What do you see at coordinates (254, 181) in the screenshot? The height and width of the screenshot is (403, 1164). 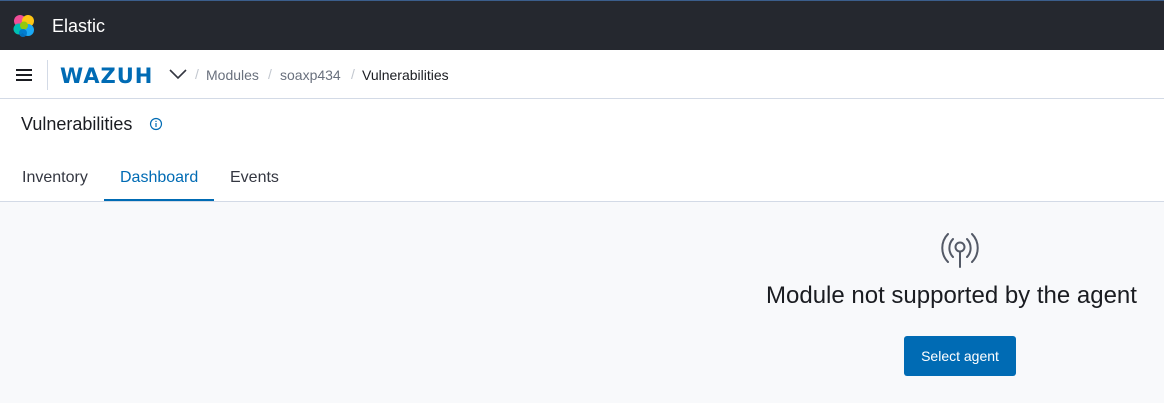 I see `tab-events: Events` at bounding box center [254, 181].